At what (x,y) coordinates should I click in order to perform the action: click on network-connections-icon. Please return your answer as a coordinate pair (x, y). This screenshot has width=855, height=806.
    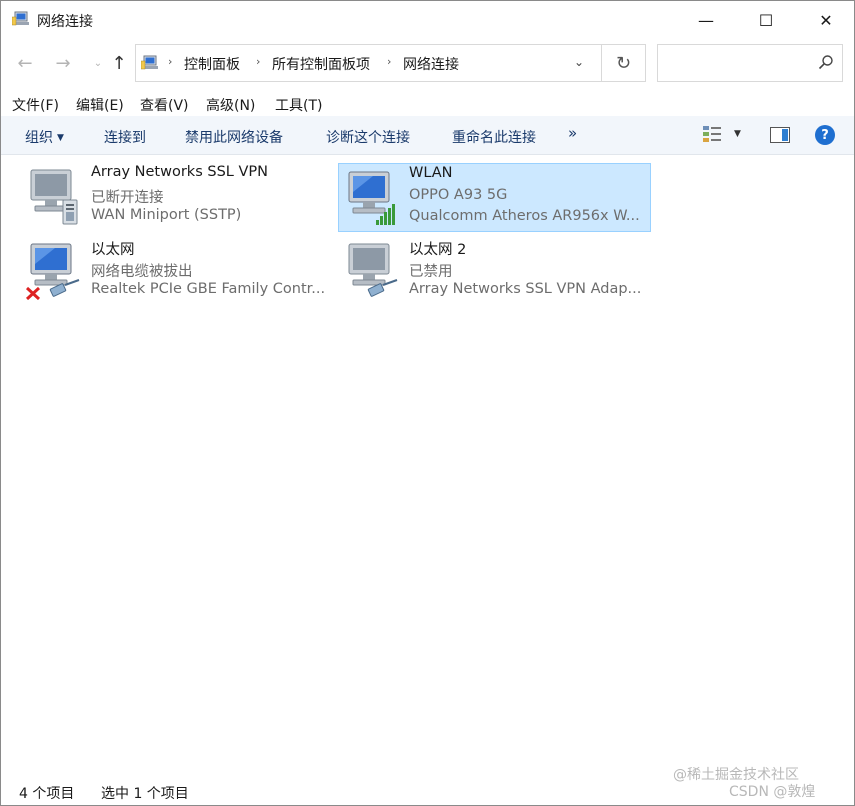
    Looking at the image, I should click on (20, 18).